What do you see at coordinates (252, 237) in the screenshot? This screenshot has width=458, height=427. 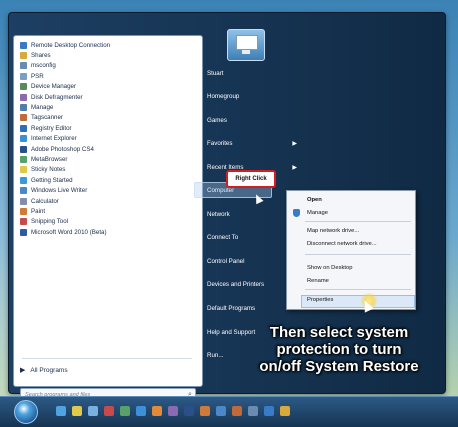 I see `places-item: Connect To` at bounding box center [252, 237].